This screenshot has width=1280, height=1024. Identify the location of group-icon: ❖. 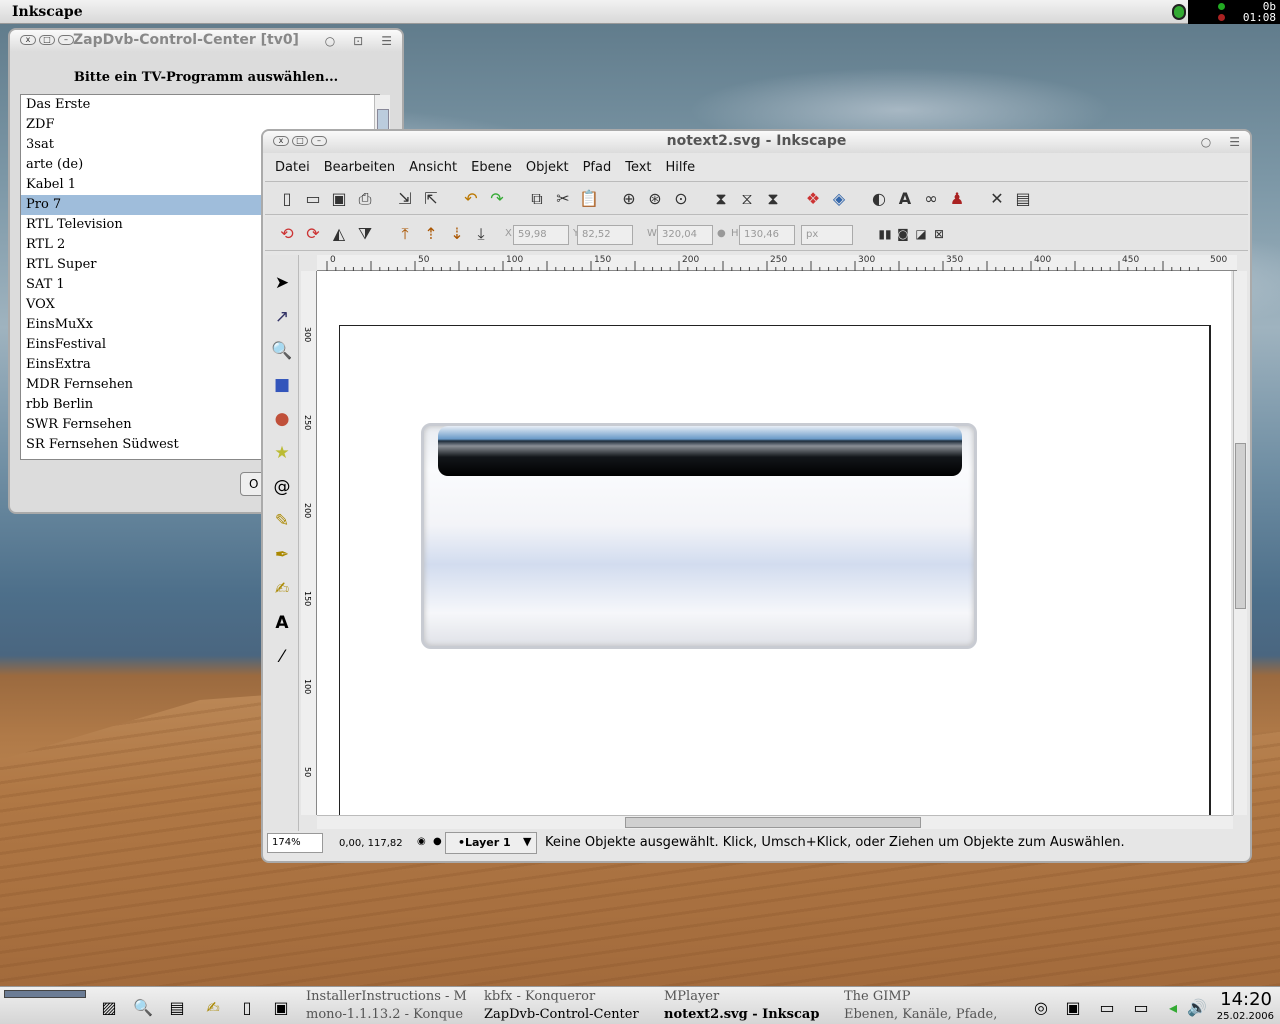
(813, 199).